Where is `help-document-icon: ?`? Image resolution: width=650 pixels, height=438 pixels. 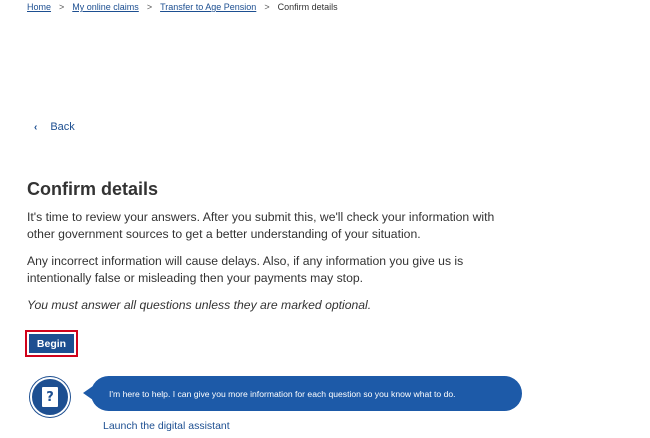 help-document-icon: ? is located at coordinates (50, 397).